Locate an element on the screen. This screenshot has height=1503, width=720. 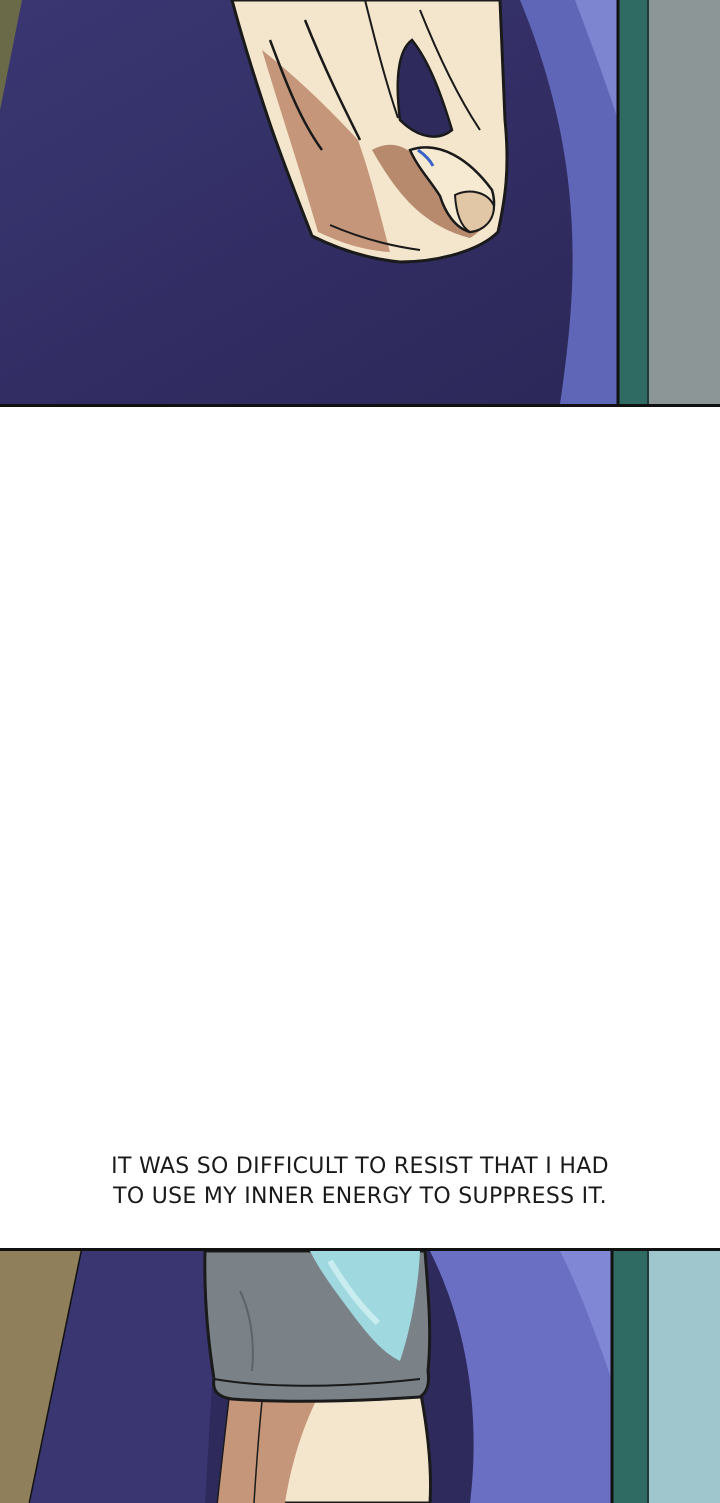
sleeve is located at coordinates (317, 1327).